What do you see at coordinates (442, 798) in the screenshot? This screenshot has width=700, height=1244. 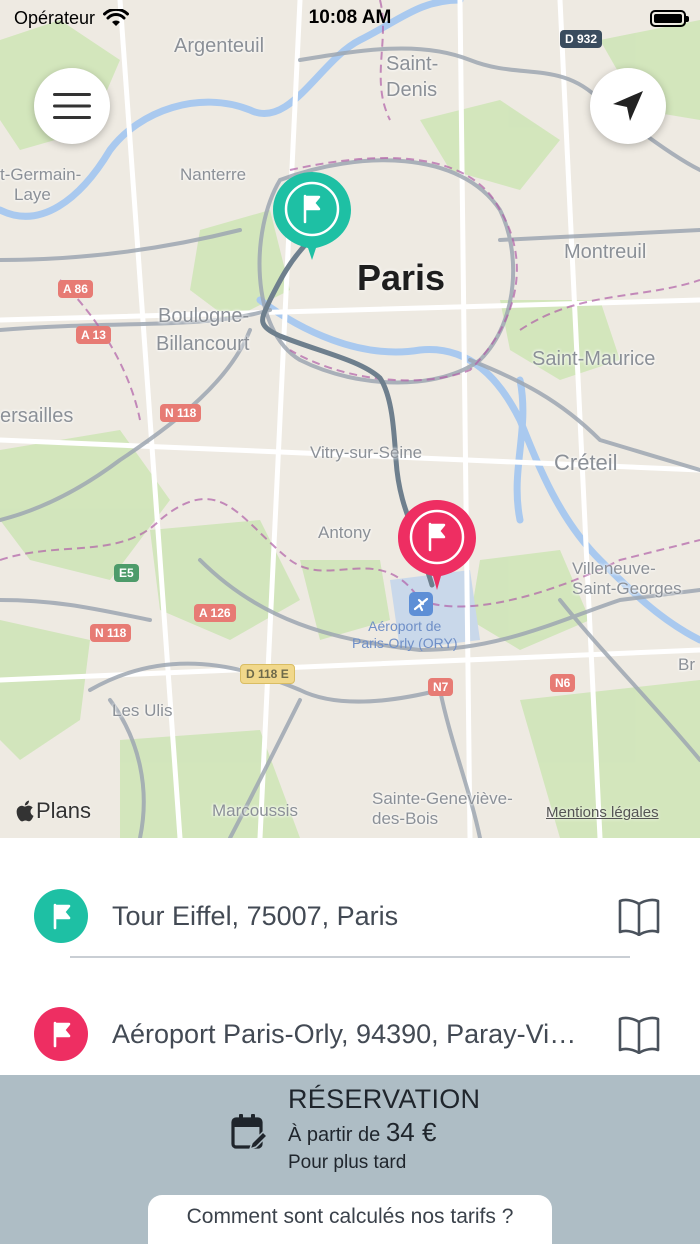 I see `map-label-ste-genevieve-1: Sainte-Geneviève-` at bounding box center [442, 798].